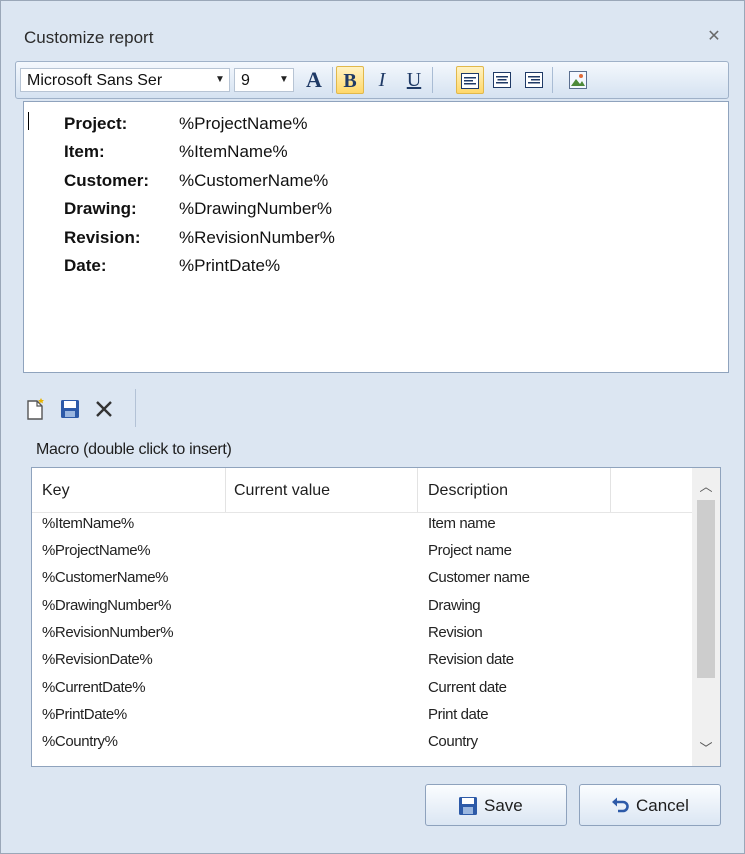  Describe the element at coordinates (372, 27) in the screenshot. I see `title-bar: Customize report ✕` at that location.